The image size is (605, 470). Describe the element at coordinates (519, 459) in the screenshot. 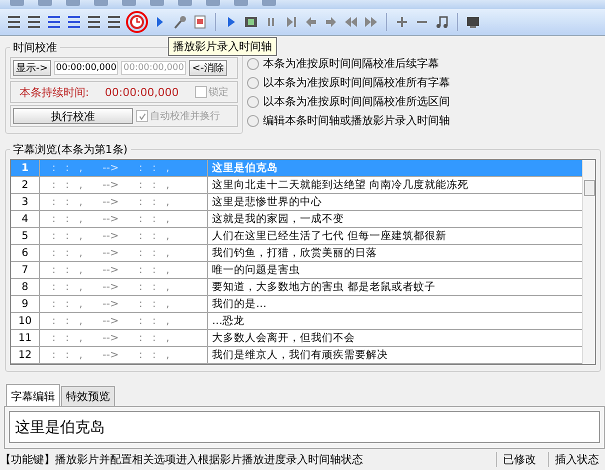

I see `status-modified: 已修改` at that location.